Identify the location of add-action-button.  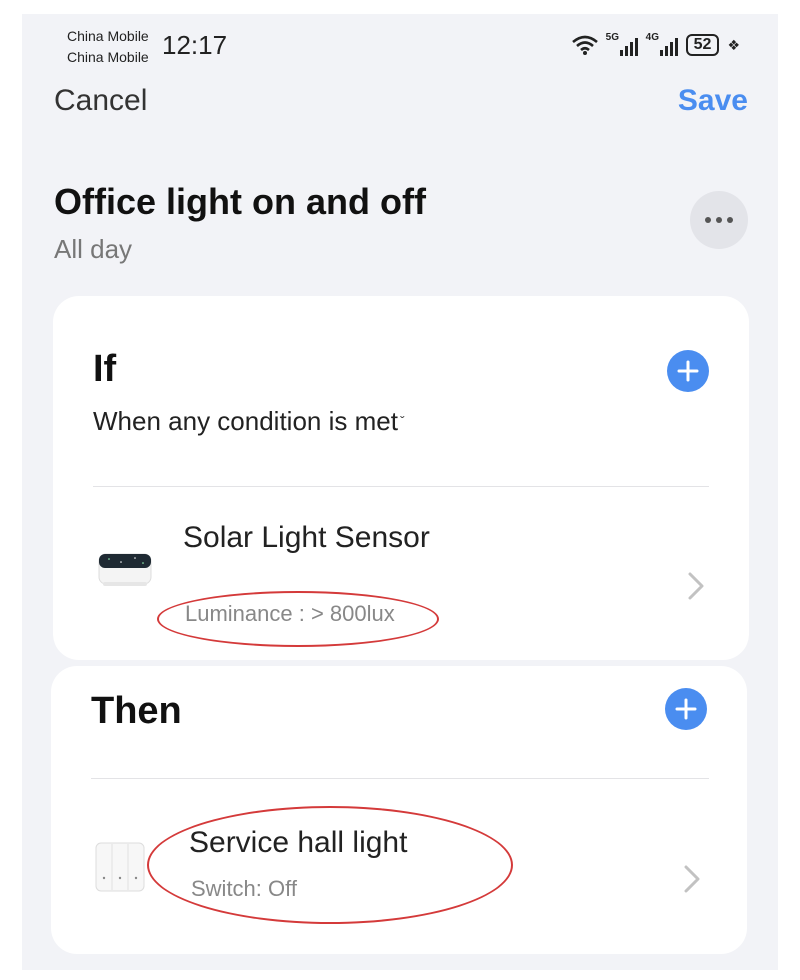
(686, 709).